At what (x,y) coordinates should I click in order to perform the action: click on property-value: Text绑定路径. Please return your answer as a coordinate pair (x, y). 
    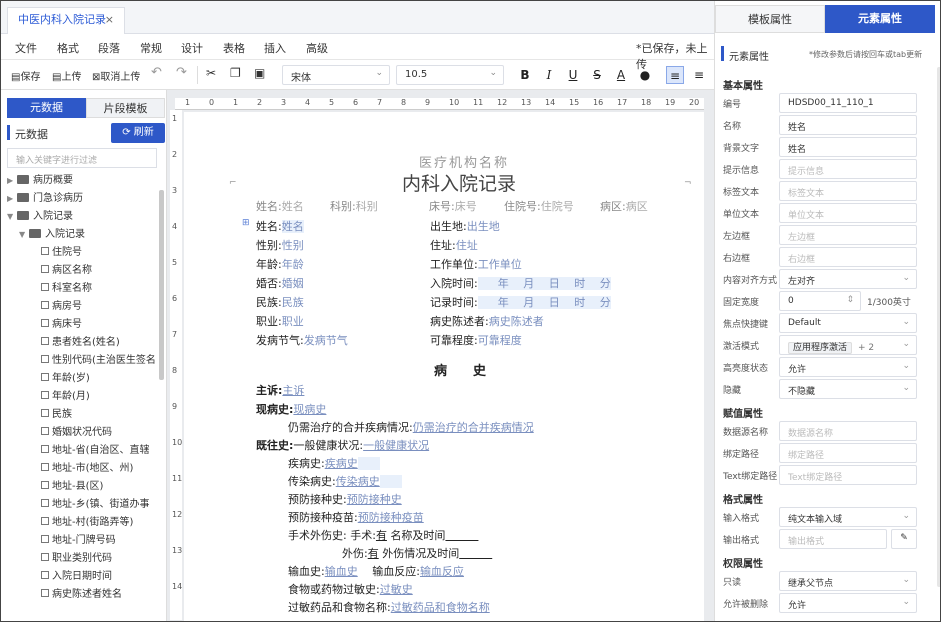
    Looking at the image, I should click on (848, 475).